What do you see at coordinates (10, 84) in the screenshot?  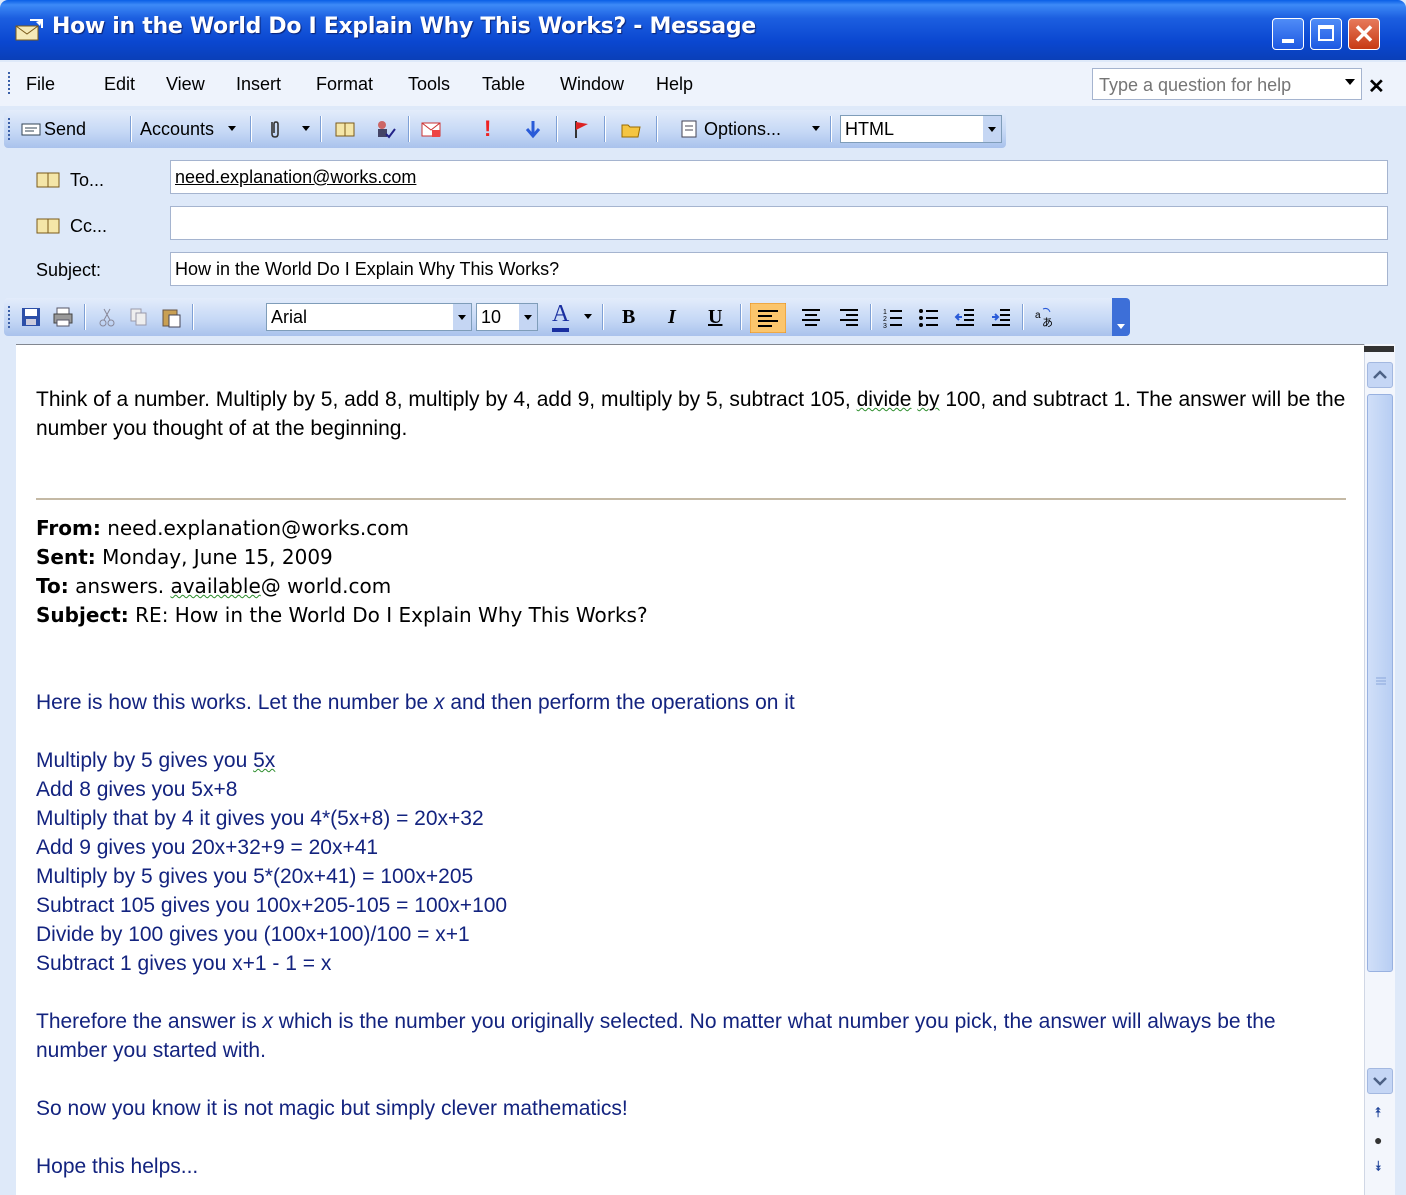 I see `menu-grip` at bounding box center [10, 84].